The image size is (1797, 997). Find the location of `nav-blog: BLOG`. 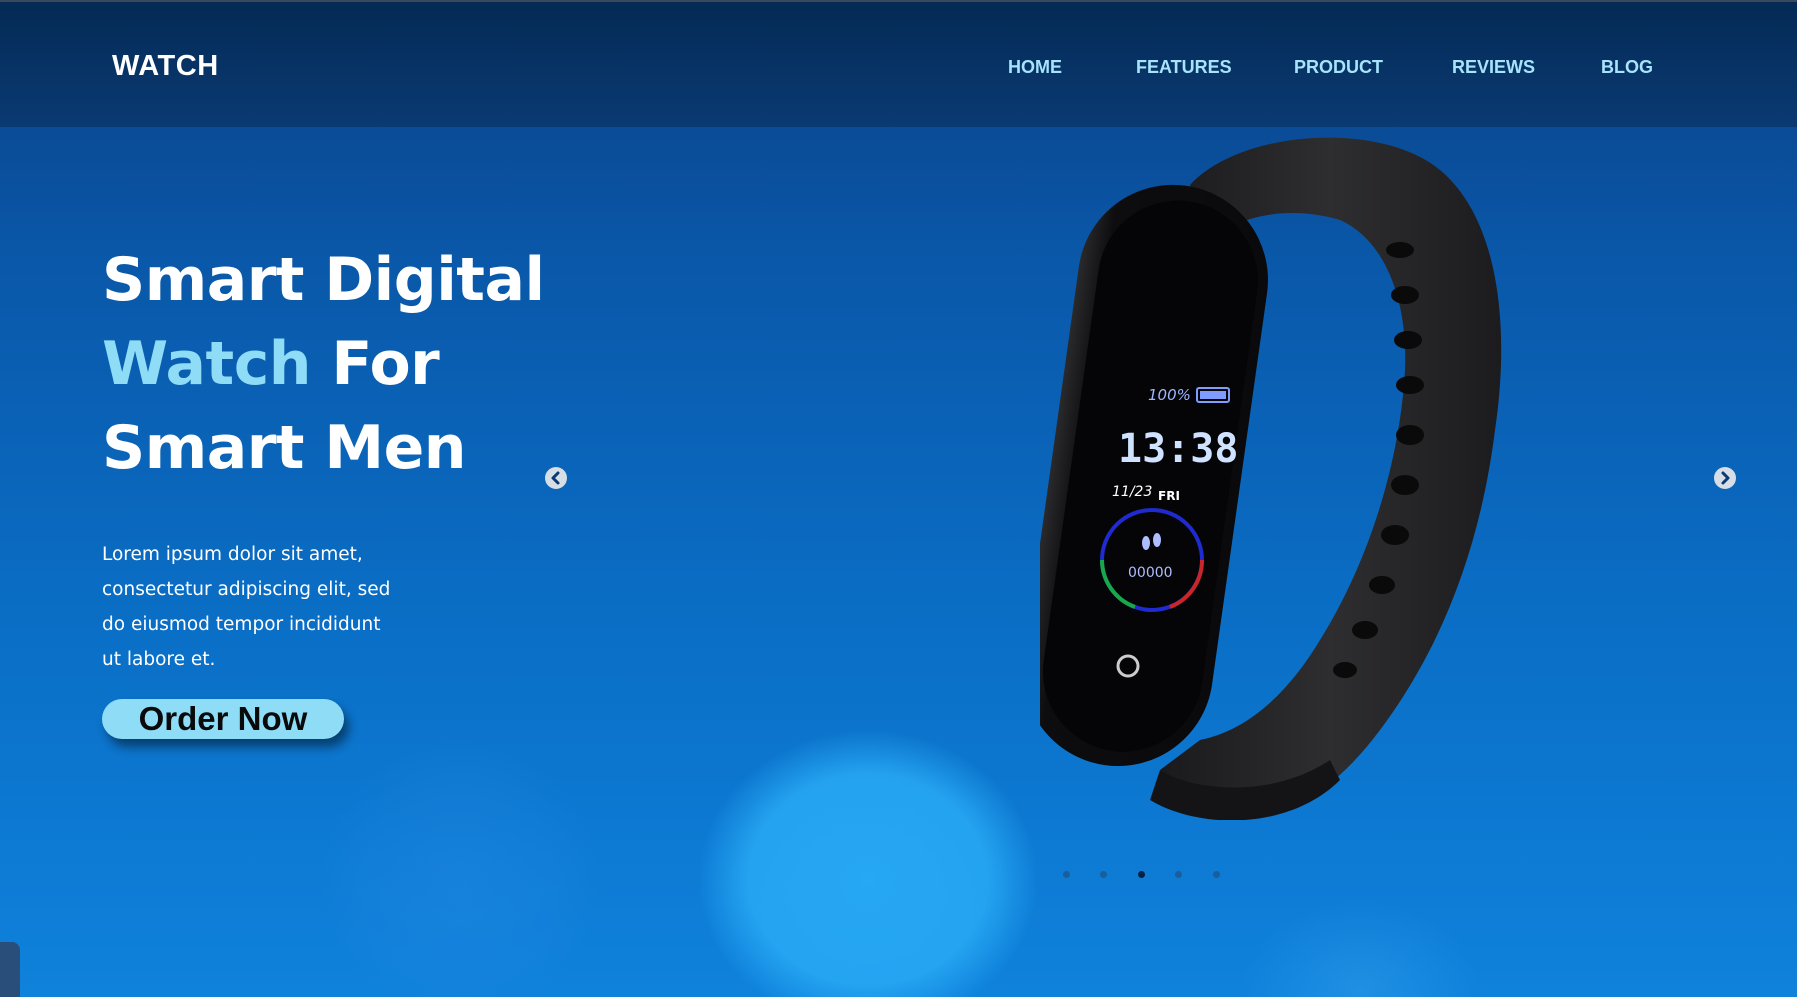

nav-blog: BLOG is located at coordinates (1627, 67).